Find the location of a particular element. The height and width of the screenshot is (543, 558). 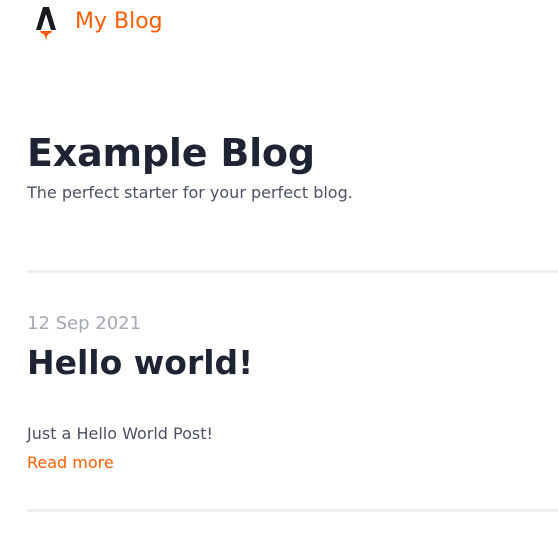

section-divider is located at coordinates (292, 271).